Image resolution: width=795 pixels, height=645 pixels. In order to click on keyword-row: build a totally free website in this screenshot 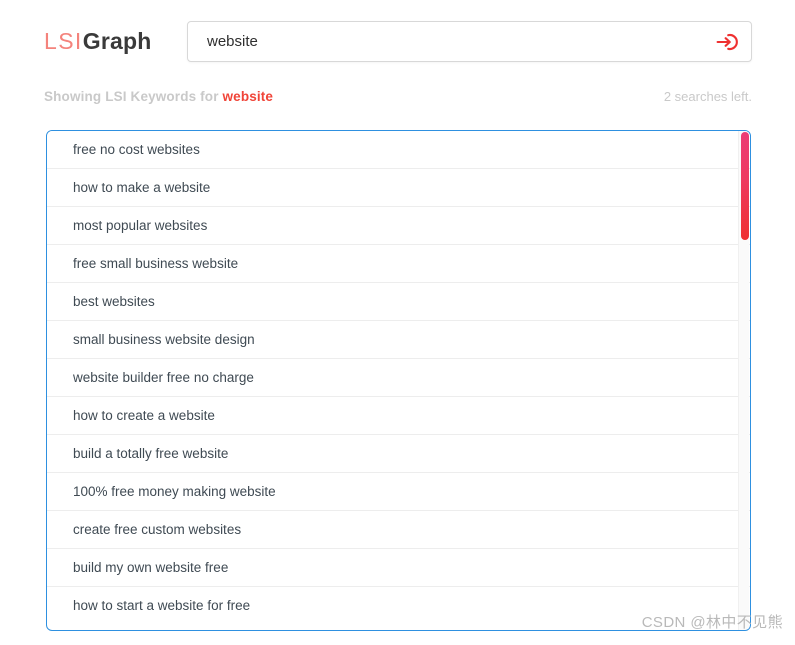, I will do `click(398, 454)`.